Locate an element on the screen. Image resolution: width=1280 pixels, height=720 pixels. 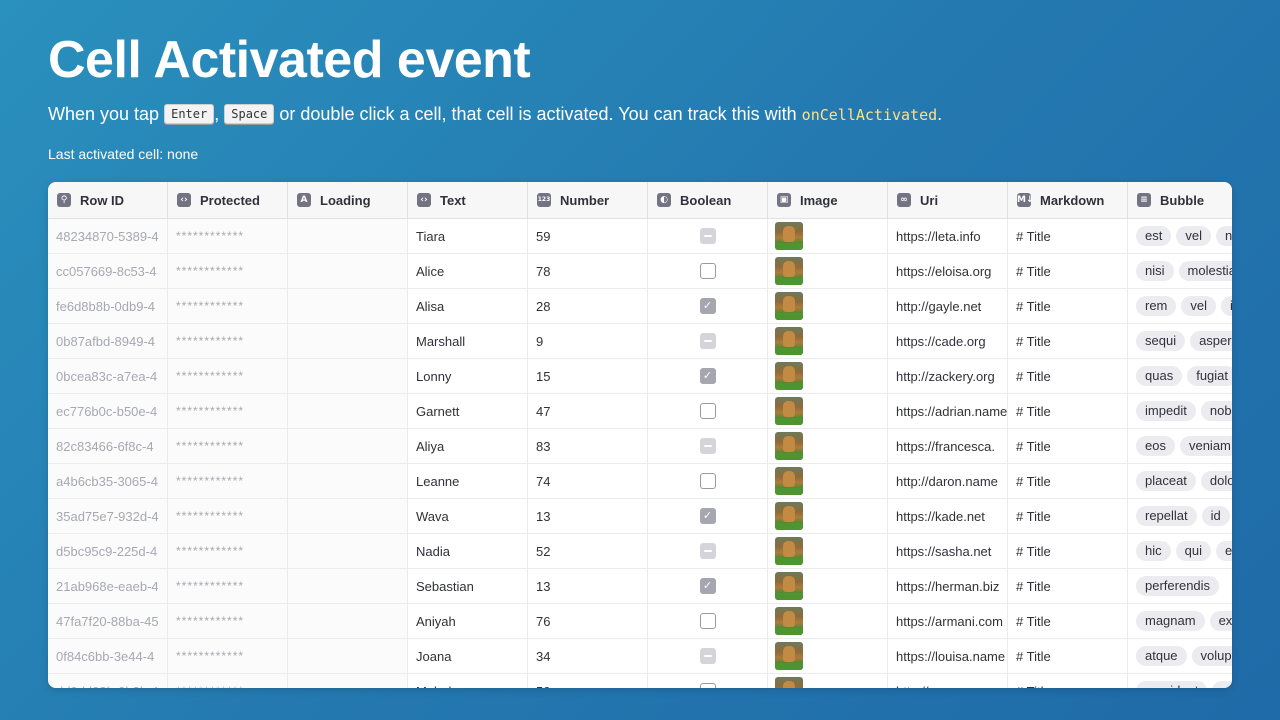
cell-number: 50 is located at coordinates (588, 681).